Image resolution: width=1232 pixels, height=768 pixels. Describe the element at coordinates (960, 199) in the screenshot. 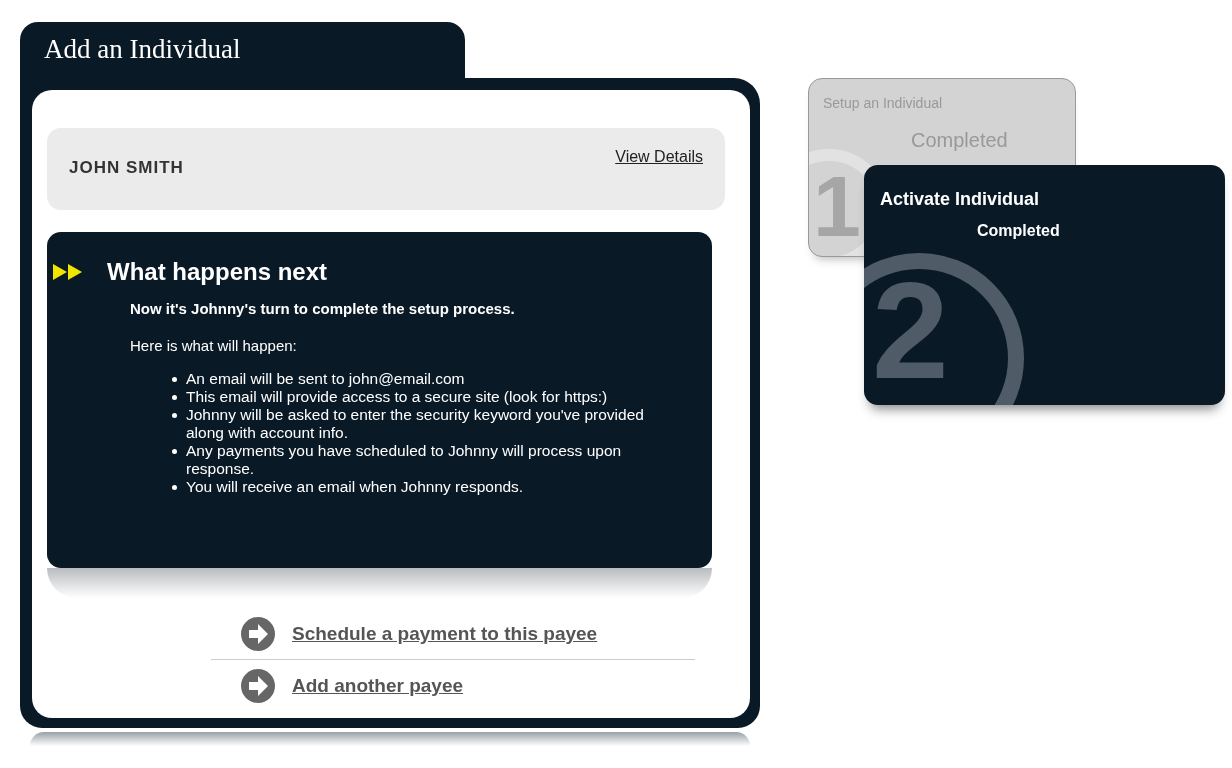

I see `step-title: Activate Individual` at that location.